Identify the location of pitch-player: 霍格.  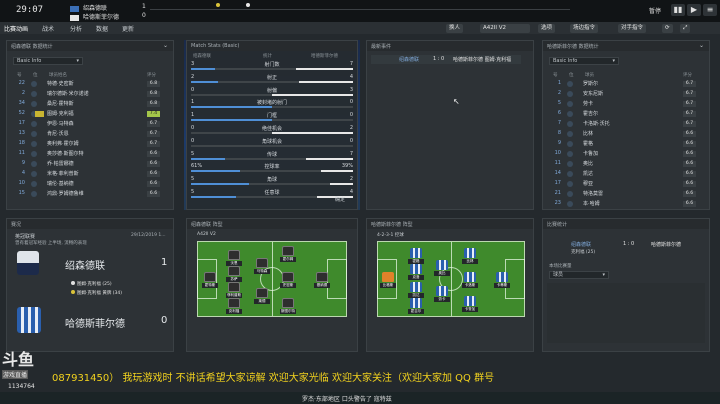
(416, 256).